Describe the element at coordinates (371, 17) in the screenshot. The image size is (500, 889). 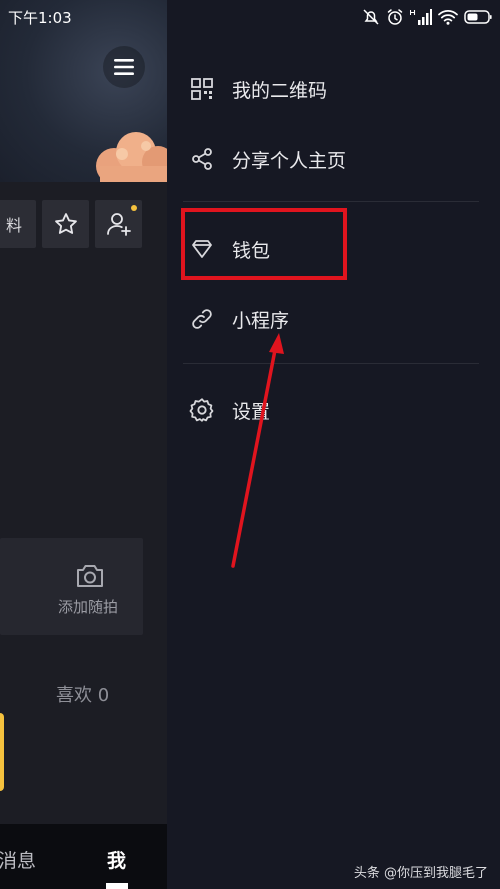
I see `bell-muted-icon` at that location.